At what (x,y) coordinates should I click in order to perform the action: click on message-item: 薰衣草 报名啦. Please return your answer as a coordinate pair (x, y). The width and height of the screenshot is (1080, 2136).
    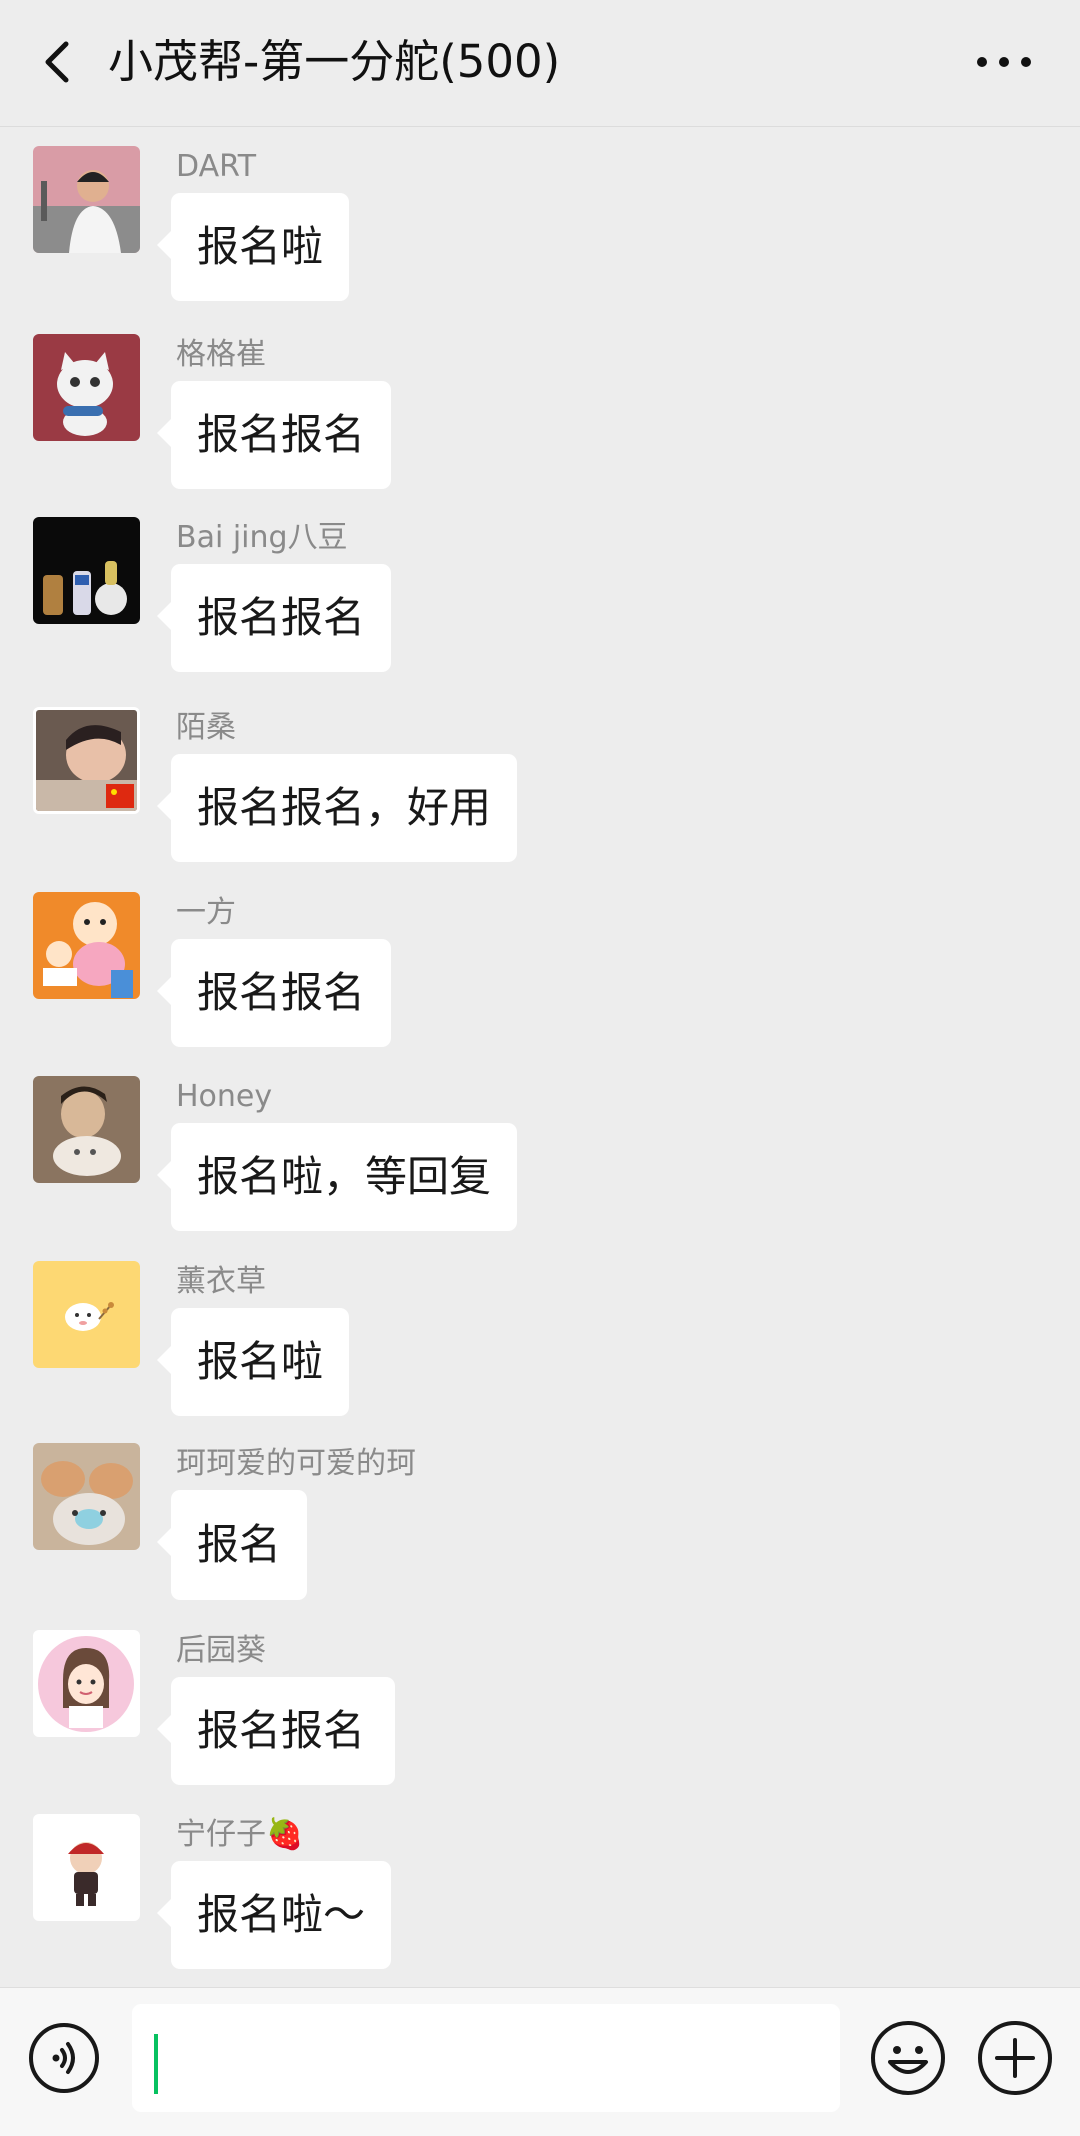
    Looking at the image, I should click on (540, 1338).